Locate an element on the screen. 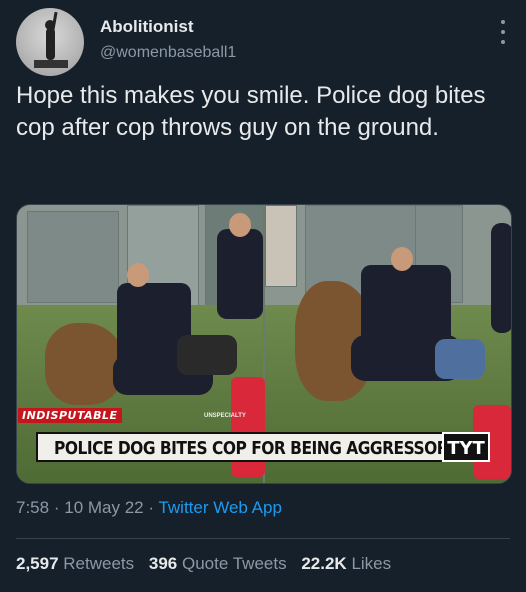  chyron-subtag: UNSPECIALTY is located at coordinates (225, 416).